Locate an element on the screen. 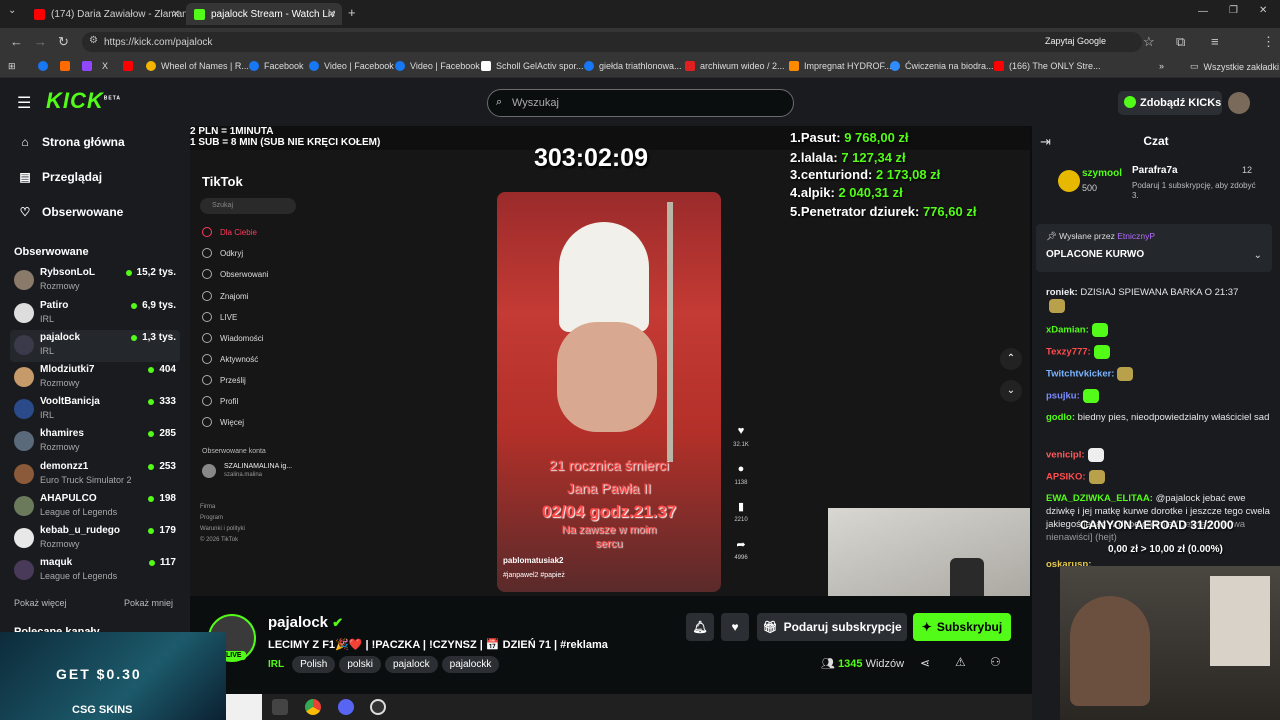 The width and height of the screenshot is (1280, 720). extensions-icon: ⧉ is located at coordinates (1180, 42).